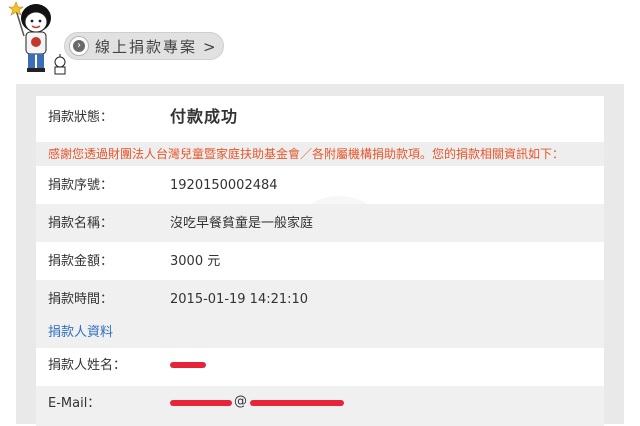  Describe the element at coordinates (320, 185) in the screenshot. I see `serial-row: 捐款序號： 1920150002484` at that location.